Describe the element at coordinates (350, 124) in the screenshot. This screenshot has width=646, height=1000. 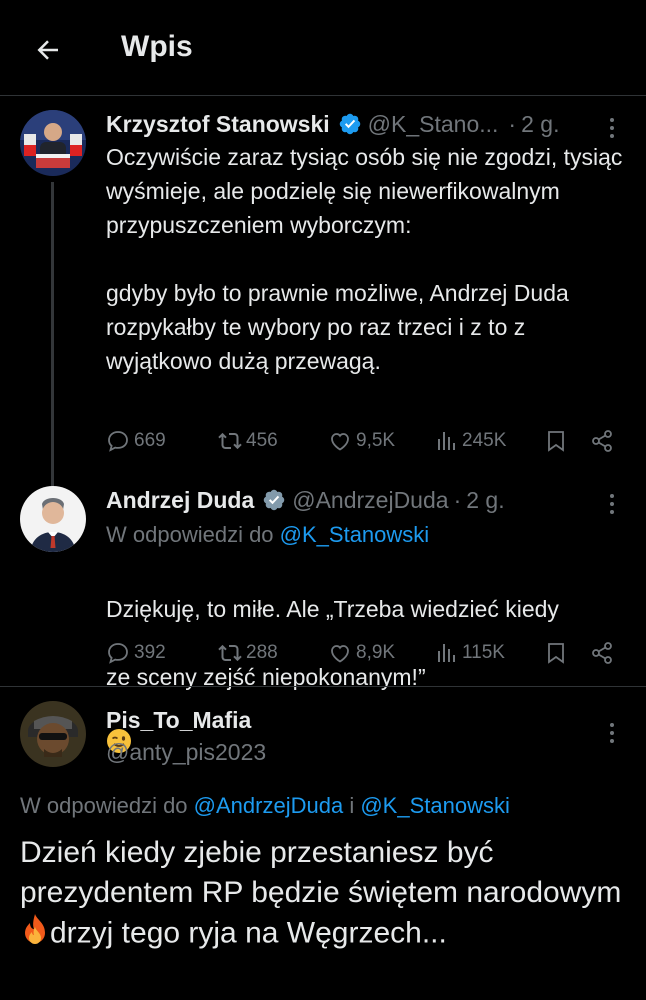
I see `verified-badge-icon` at that location.